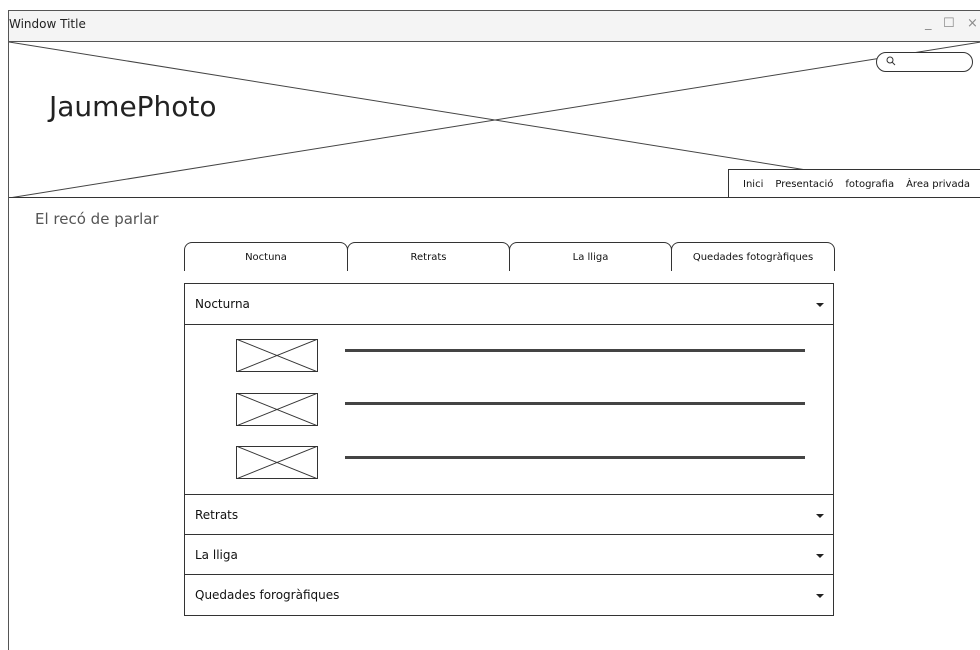  What do you see at coordinates (753, 184) in the screenshot?
I see `nav-item-inici: Inici` at bounding box center [753, 184].